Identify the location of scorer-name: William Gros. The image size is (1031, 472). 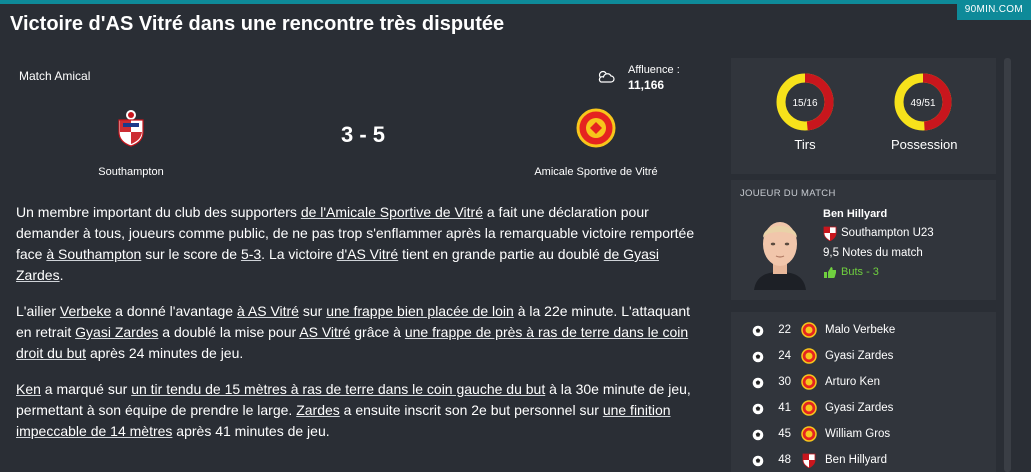
(857, 434).